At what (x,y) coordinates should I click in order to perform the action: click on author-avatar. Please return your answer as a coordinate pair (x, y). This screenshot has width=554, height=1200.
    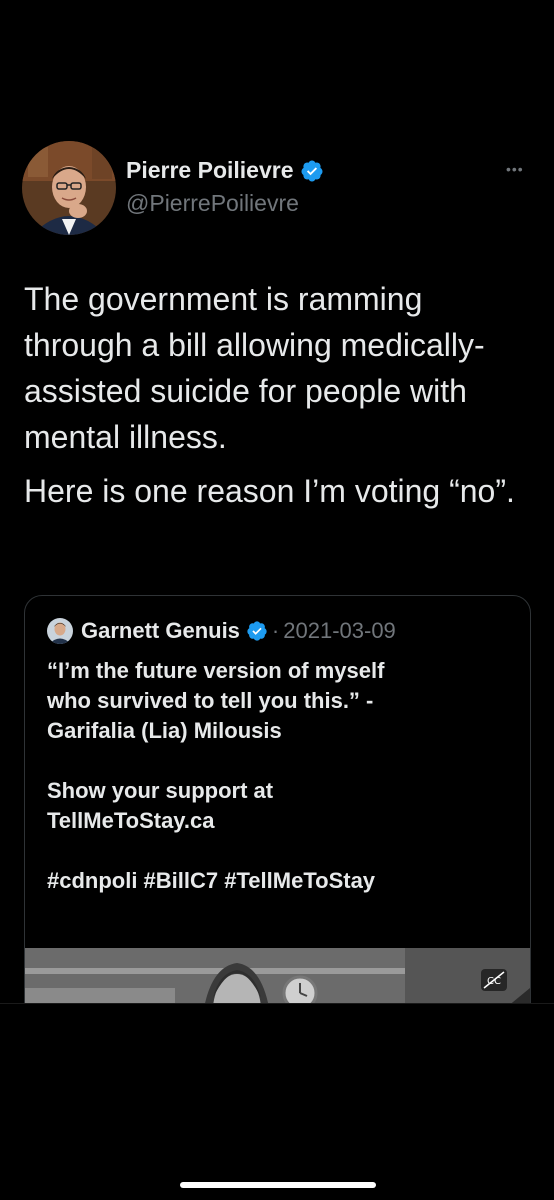
    Looking at the image, I should click on (69, 188).